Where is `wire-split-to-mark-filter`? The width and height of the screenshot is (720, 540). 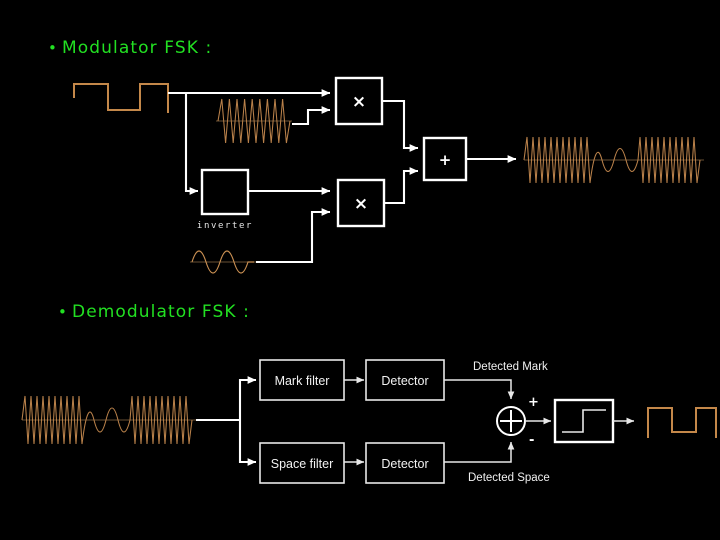
wire-split-to-mark-filter is located at coordinates (247, 398).